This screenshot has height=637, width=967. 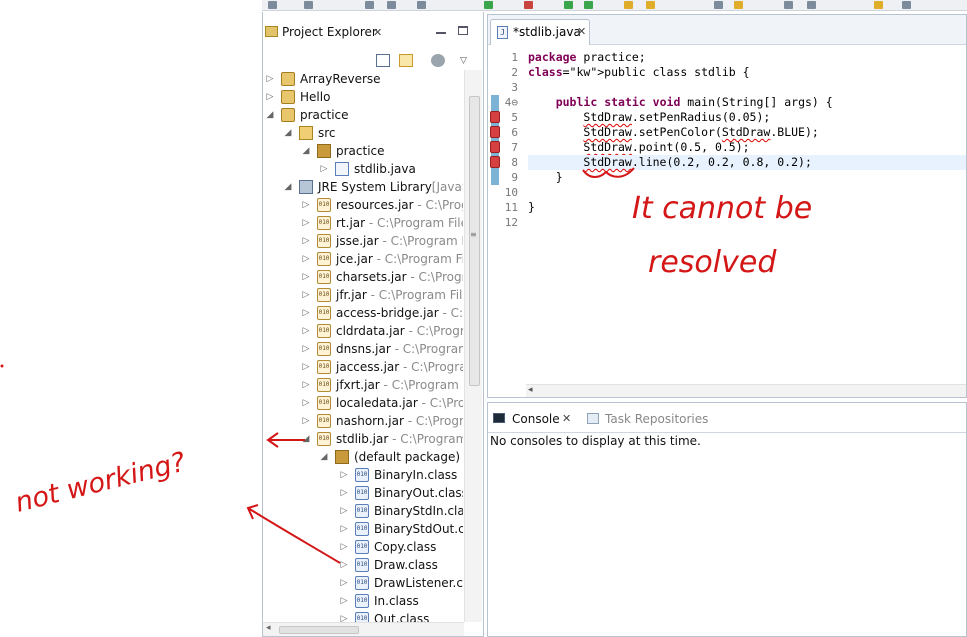 What do you see at coordinates (363, 241) in the screenshot?
I see `tree-item: ▷ 010 jsse.jar - C:\Program Fil` at bounding box center [363, 241].